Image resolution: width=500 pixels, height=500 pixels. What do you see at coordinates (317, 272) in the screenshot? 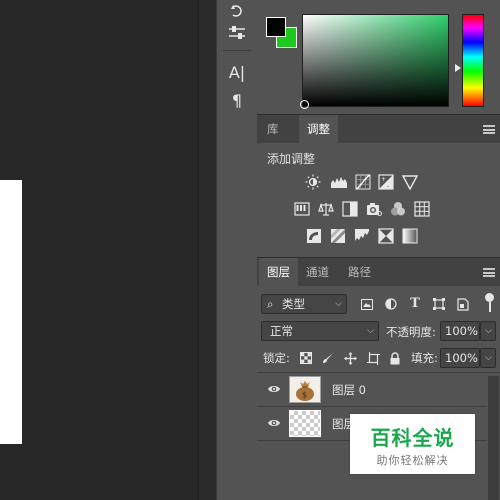
I see `tab-channels: 通道` at bounding box center [317, 272].